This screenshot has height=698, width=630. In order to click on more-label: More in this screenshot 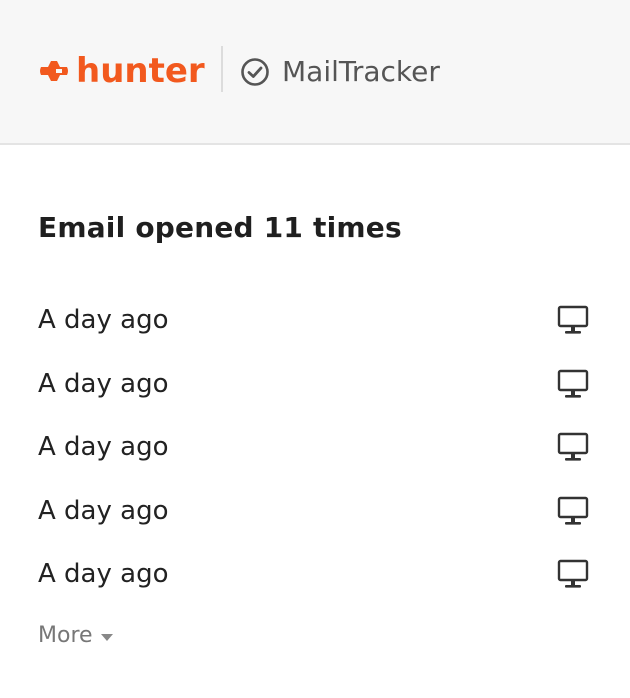, I will do `click(65, 635)`.